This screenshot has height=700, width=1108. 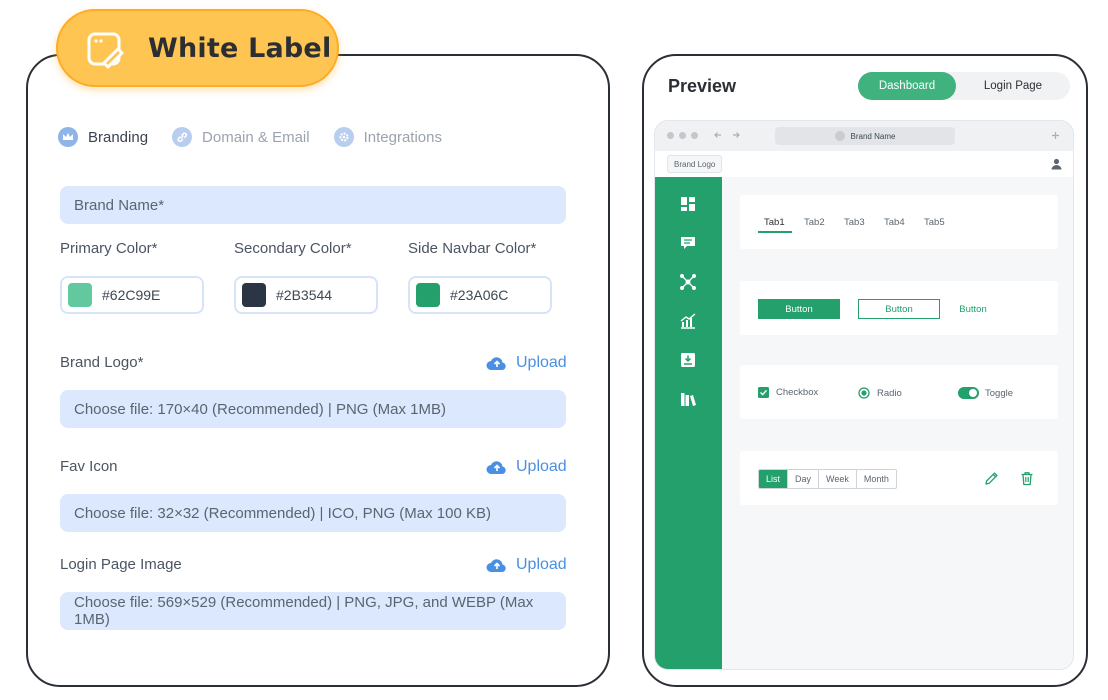 I want to click on view-switcher: List Day Week Month, so click(x=827, y=479).